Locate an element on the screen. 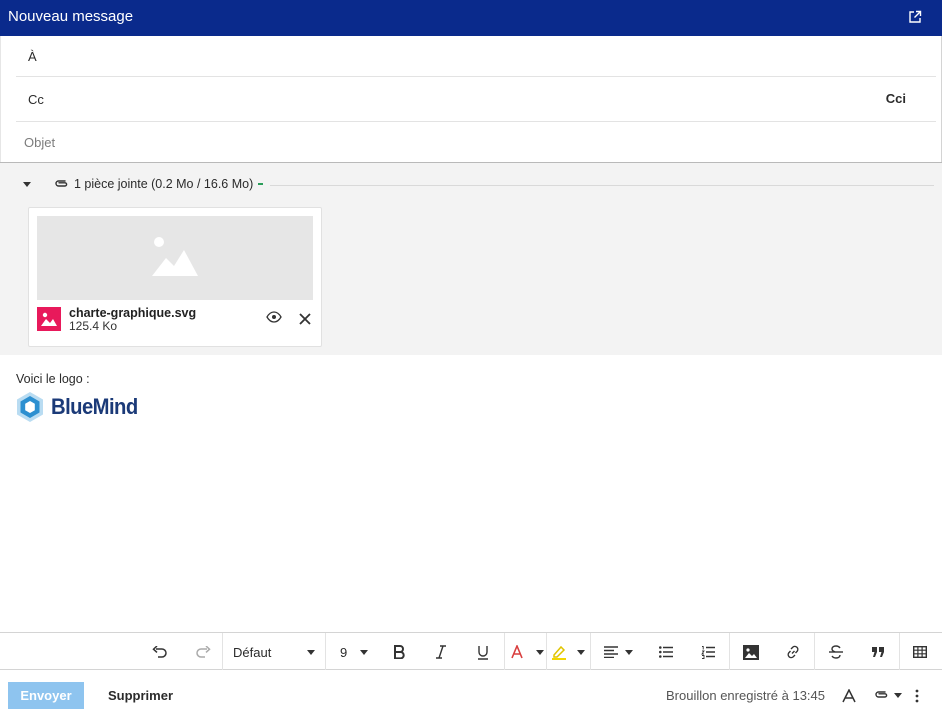 The width and height of the screenshot is (944, 723). text-color-button is located at coordinates (527, 652).